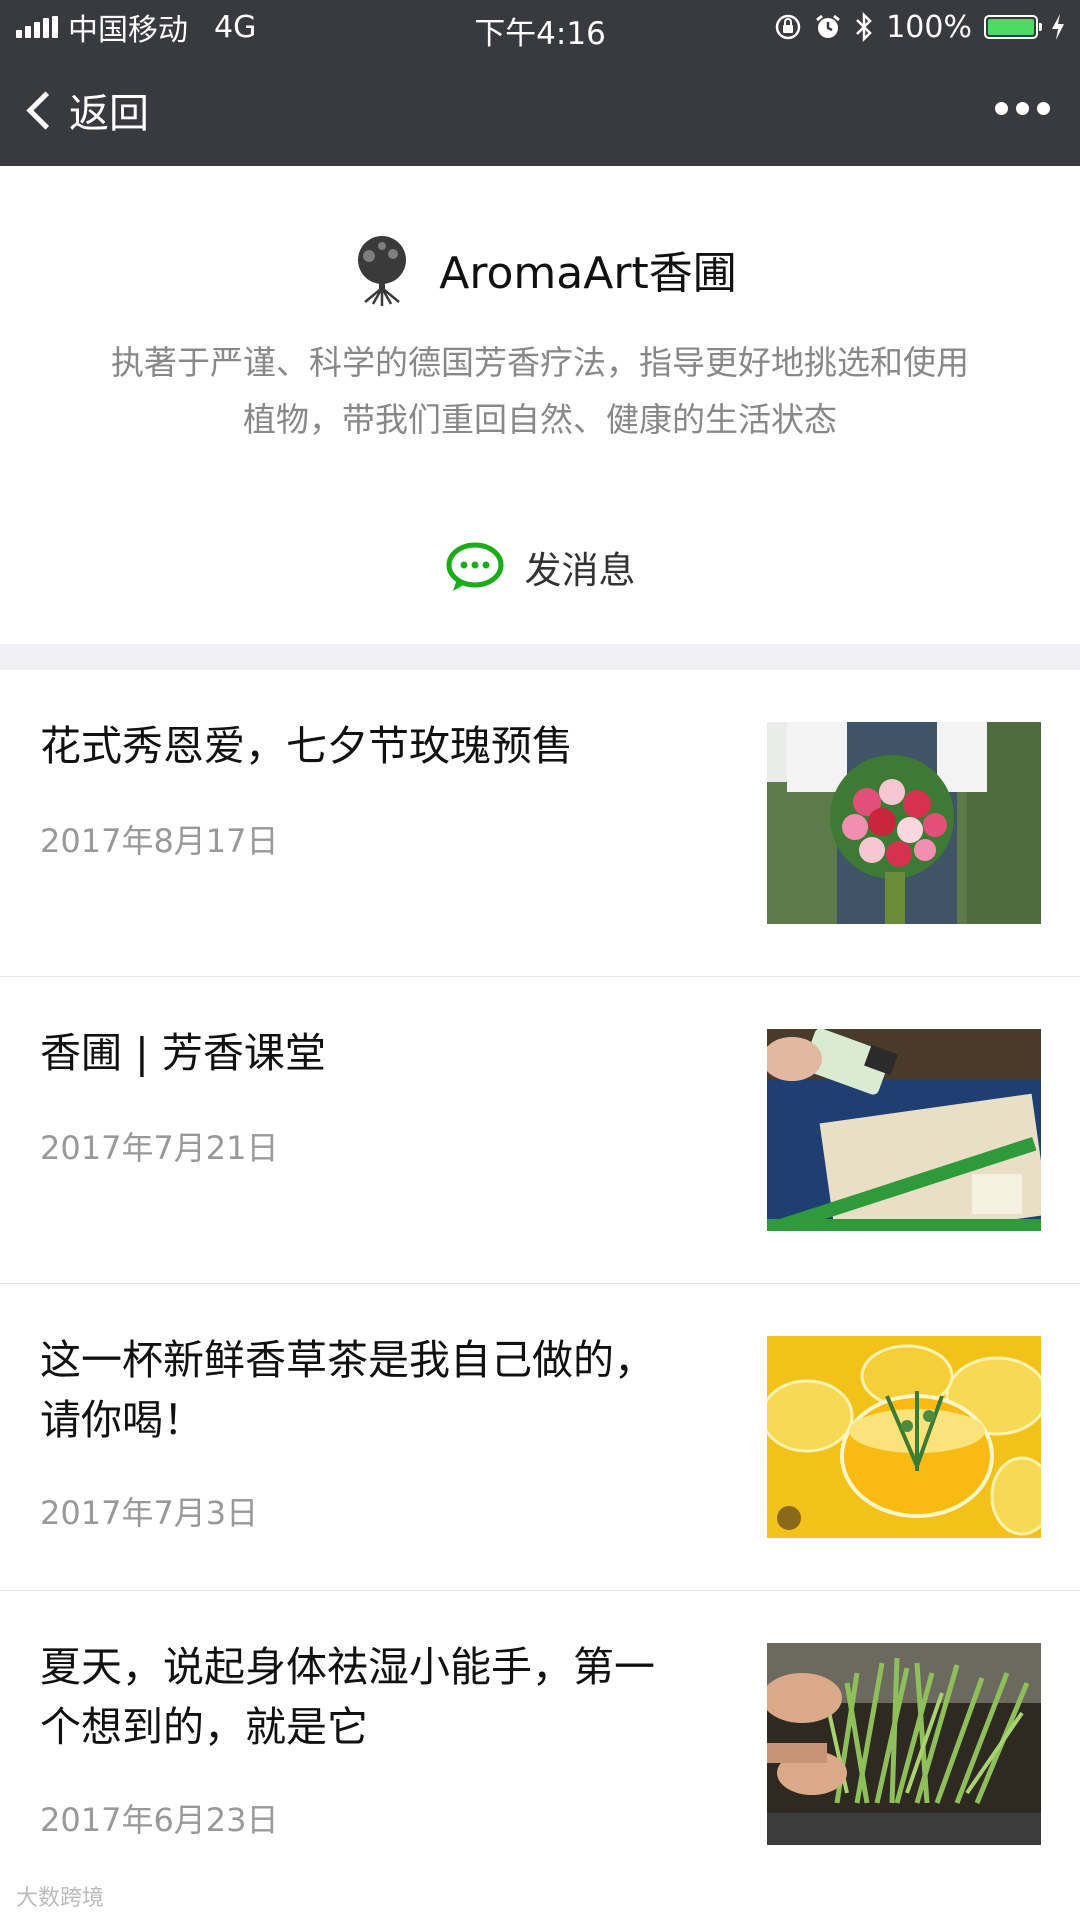 This screenshot has width=1080, height=1920. I want to click on account-name: AromaArt香圃, so click(588, 273).